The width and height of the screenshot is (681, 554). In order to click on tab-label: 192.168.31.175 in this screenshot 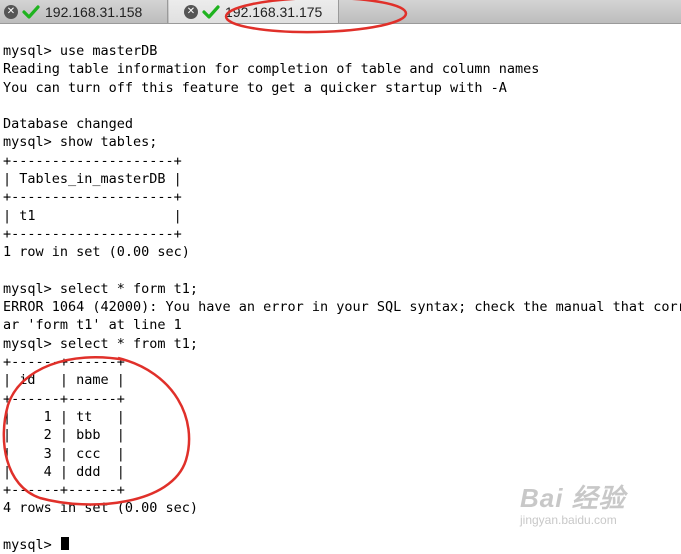, I will do `click(274, 11)`.